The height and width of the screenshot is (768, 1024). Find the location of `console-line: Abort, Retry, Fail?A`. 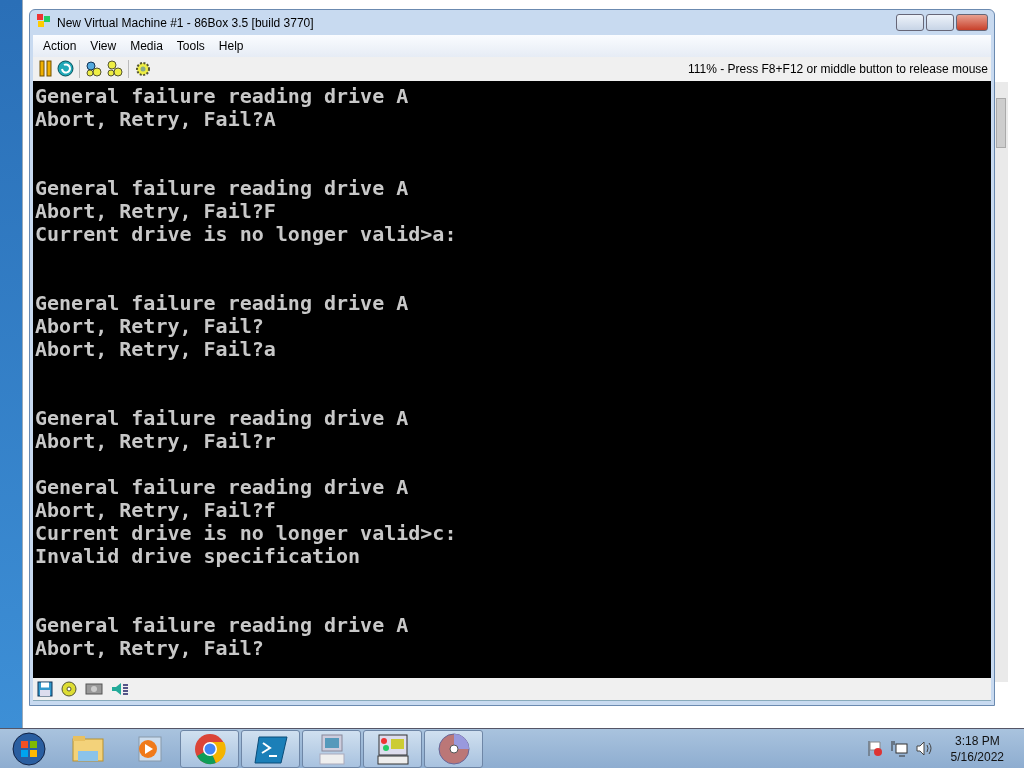

console-line: Abort, Retry, Fail?A is located at coordinates (155, 119).